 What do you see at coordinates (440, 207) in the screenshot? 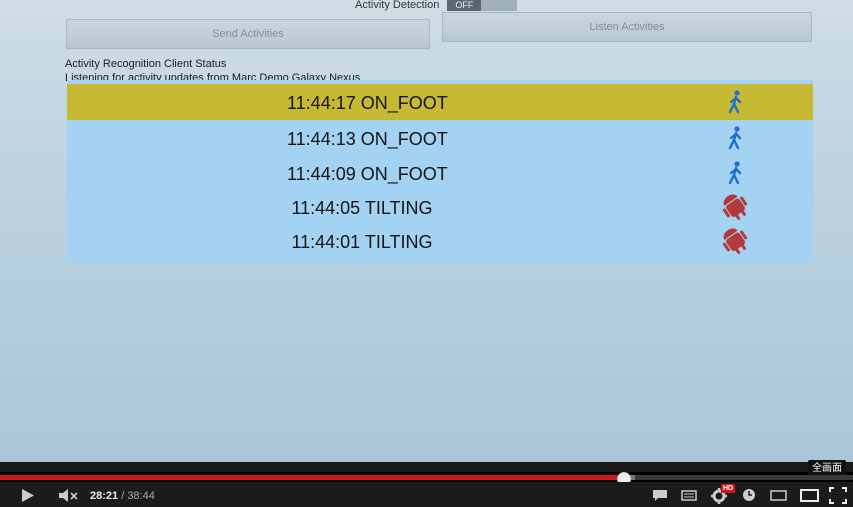
I see `activity-row: 11:44:05 TILTING` at bounding box center [440, 207].